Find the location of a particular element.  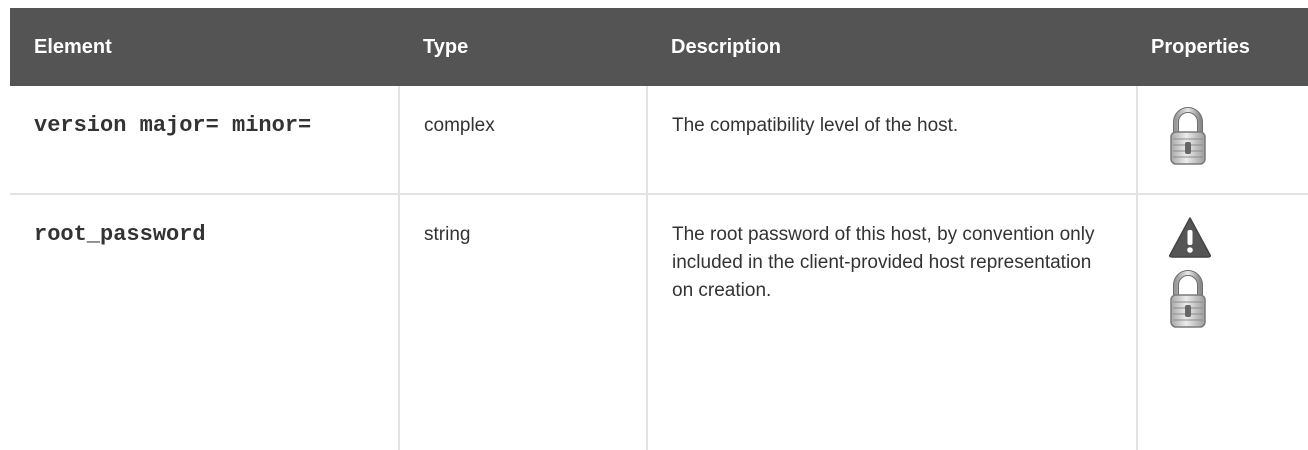

cell-type: complex is located at coordinates (523, 140).